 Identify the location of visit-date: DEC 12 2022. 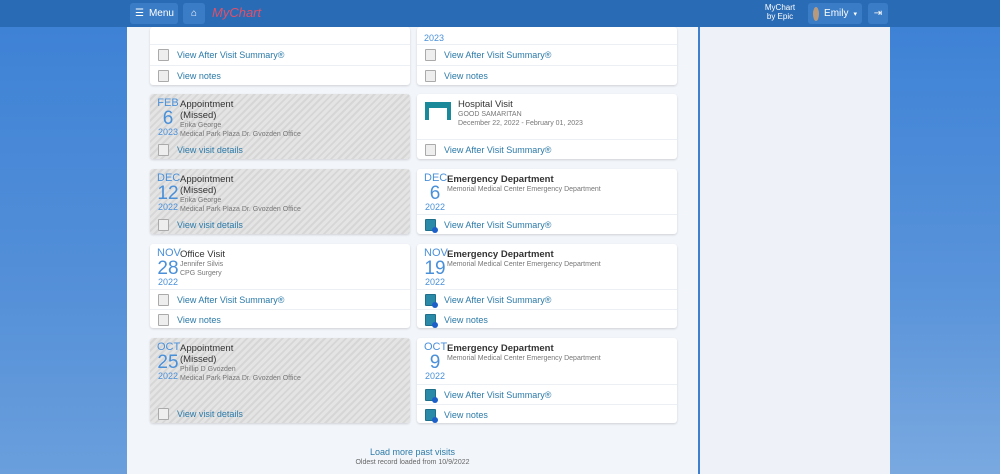
(168, 192).